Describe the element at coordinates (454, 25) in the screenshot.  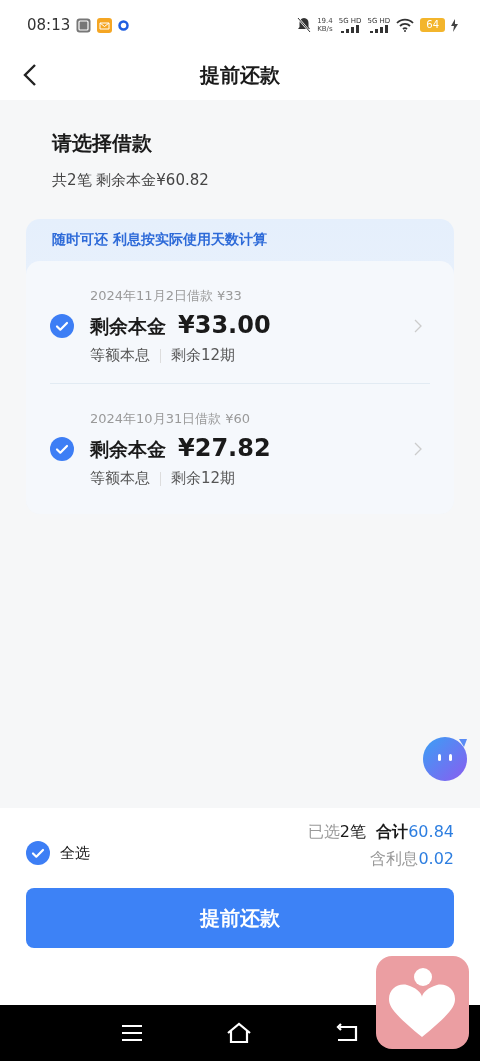
I see `charging-icon` at that location.